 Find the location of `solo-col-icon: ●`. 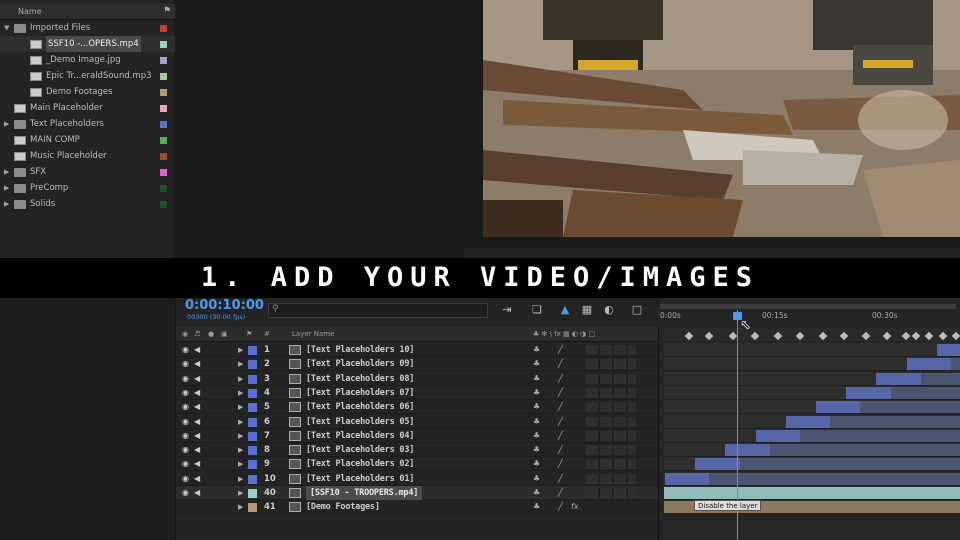

solo-col-icon: ● is located at coordinates (211, 334).